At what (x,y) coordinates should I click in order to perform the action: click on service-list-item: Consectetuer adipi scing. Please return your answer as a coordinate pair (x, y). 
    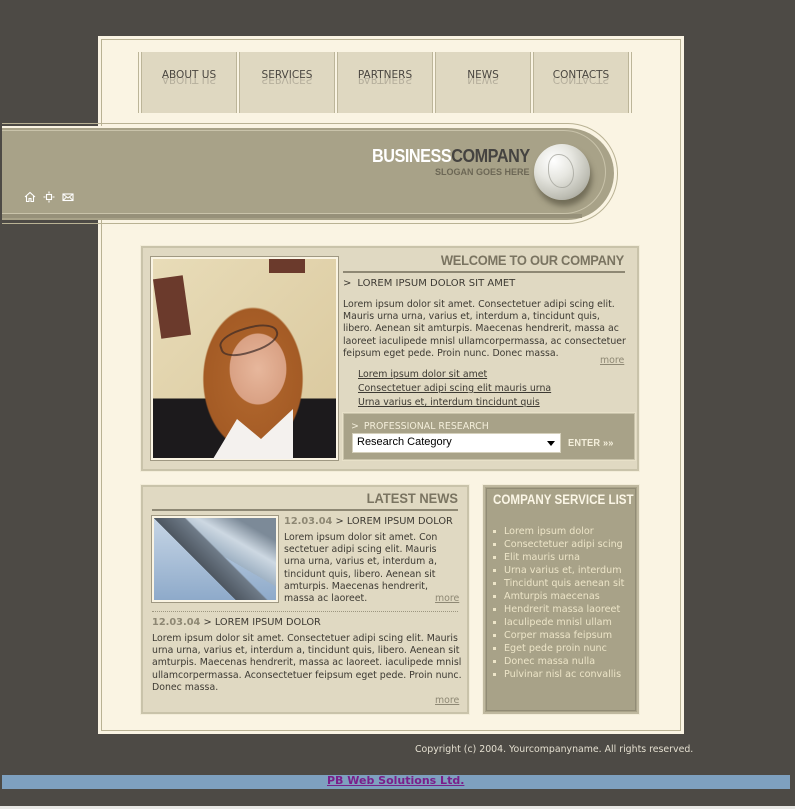
    Looking at the image, I should click on (558, 544).